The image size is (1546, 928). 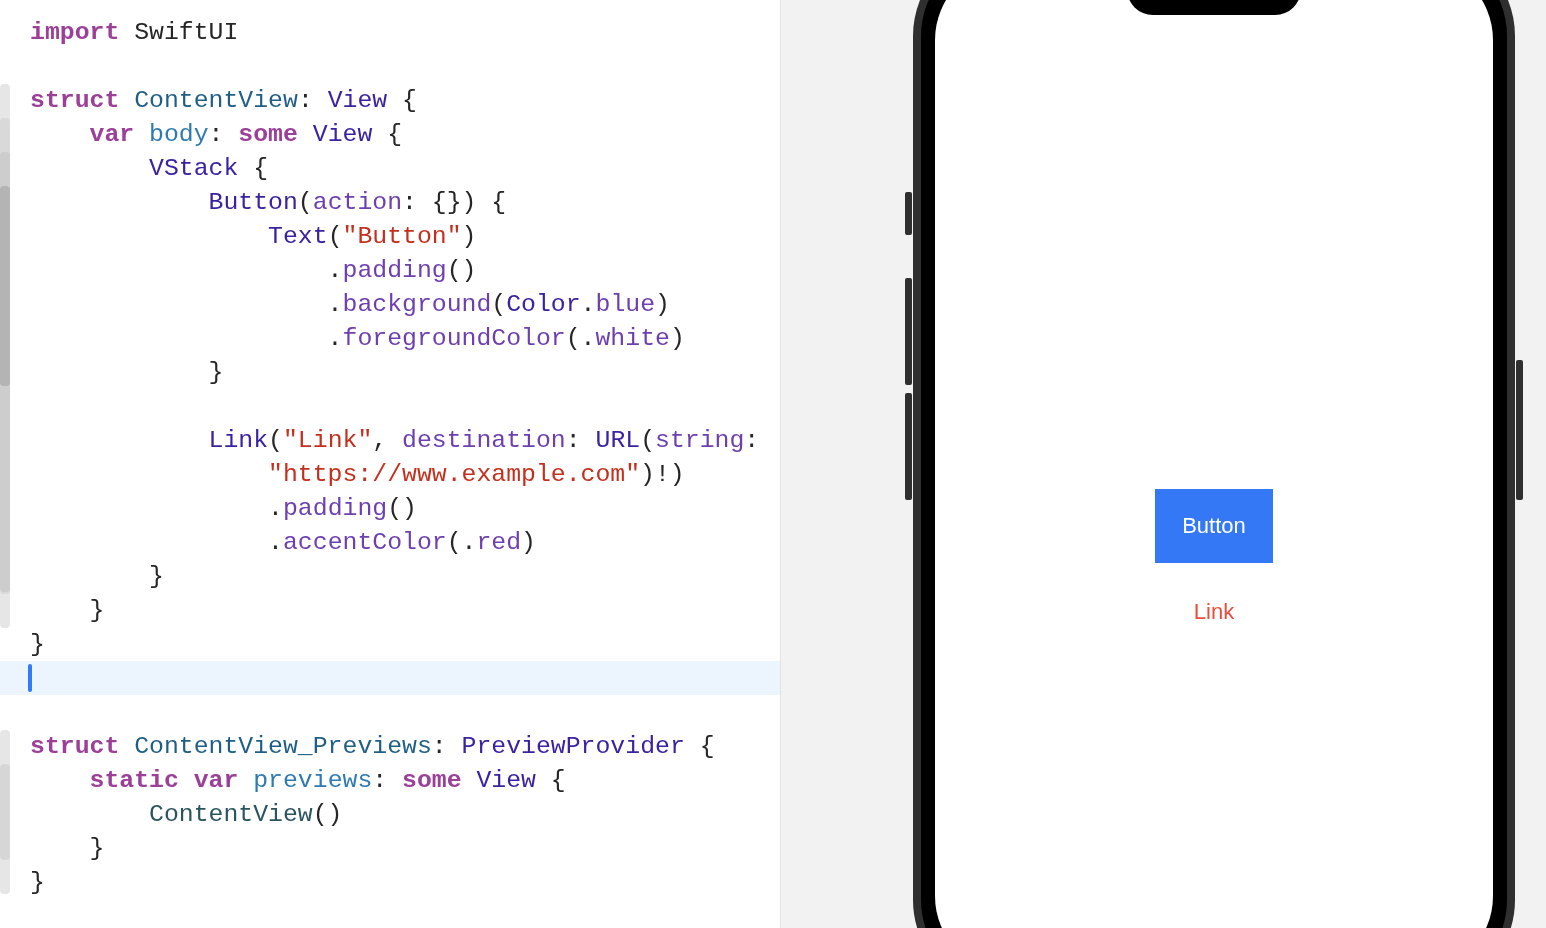 I want to click on code-line: "https://www.example.com")!), so click(x=476, y=474).